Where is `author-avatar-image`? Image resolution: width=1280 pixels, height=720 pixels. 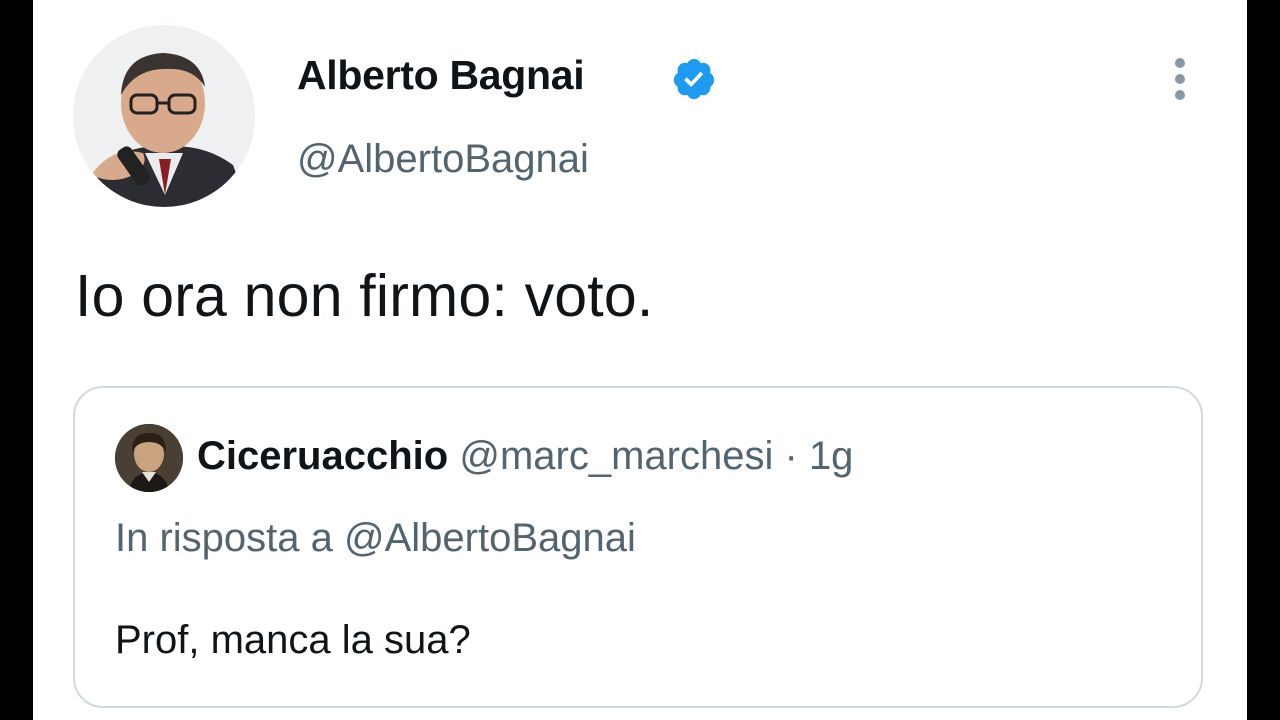 author-avatar-image is located at coordinates (164, 116).